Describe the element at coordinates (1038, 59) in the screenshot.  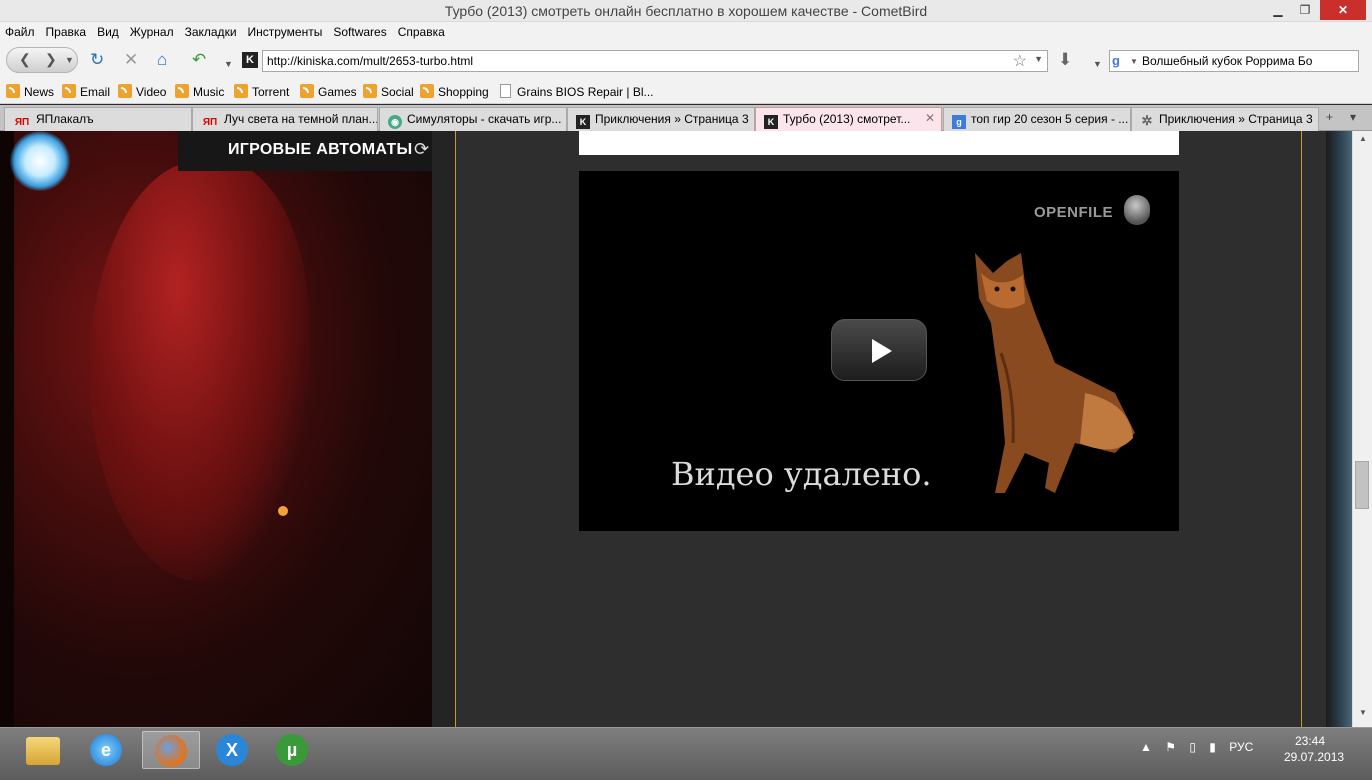
I see `url-dropdown-icon: ▼` at that location.